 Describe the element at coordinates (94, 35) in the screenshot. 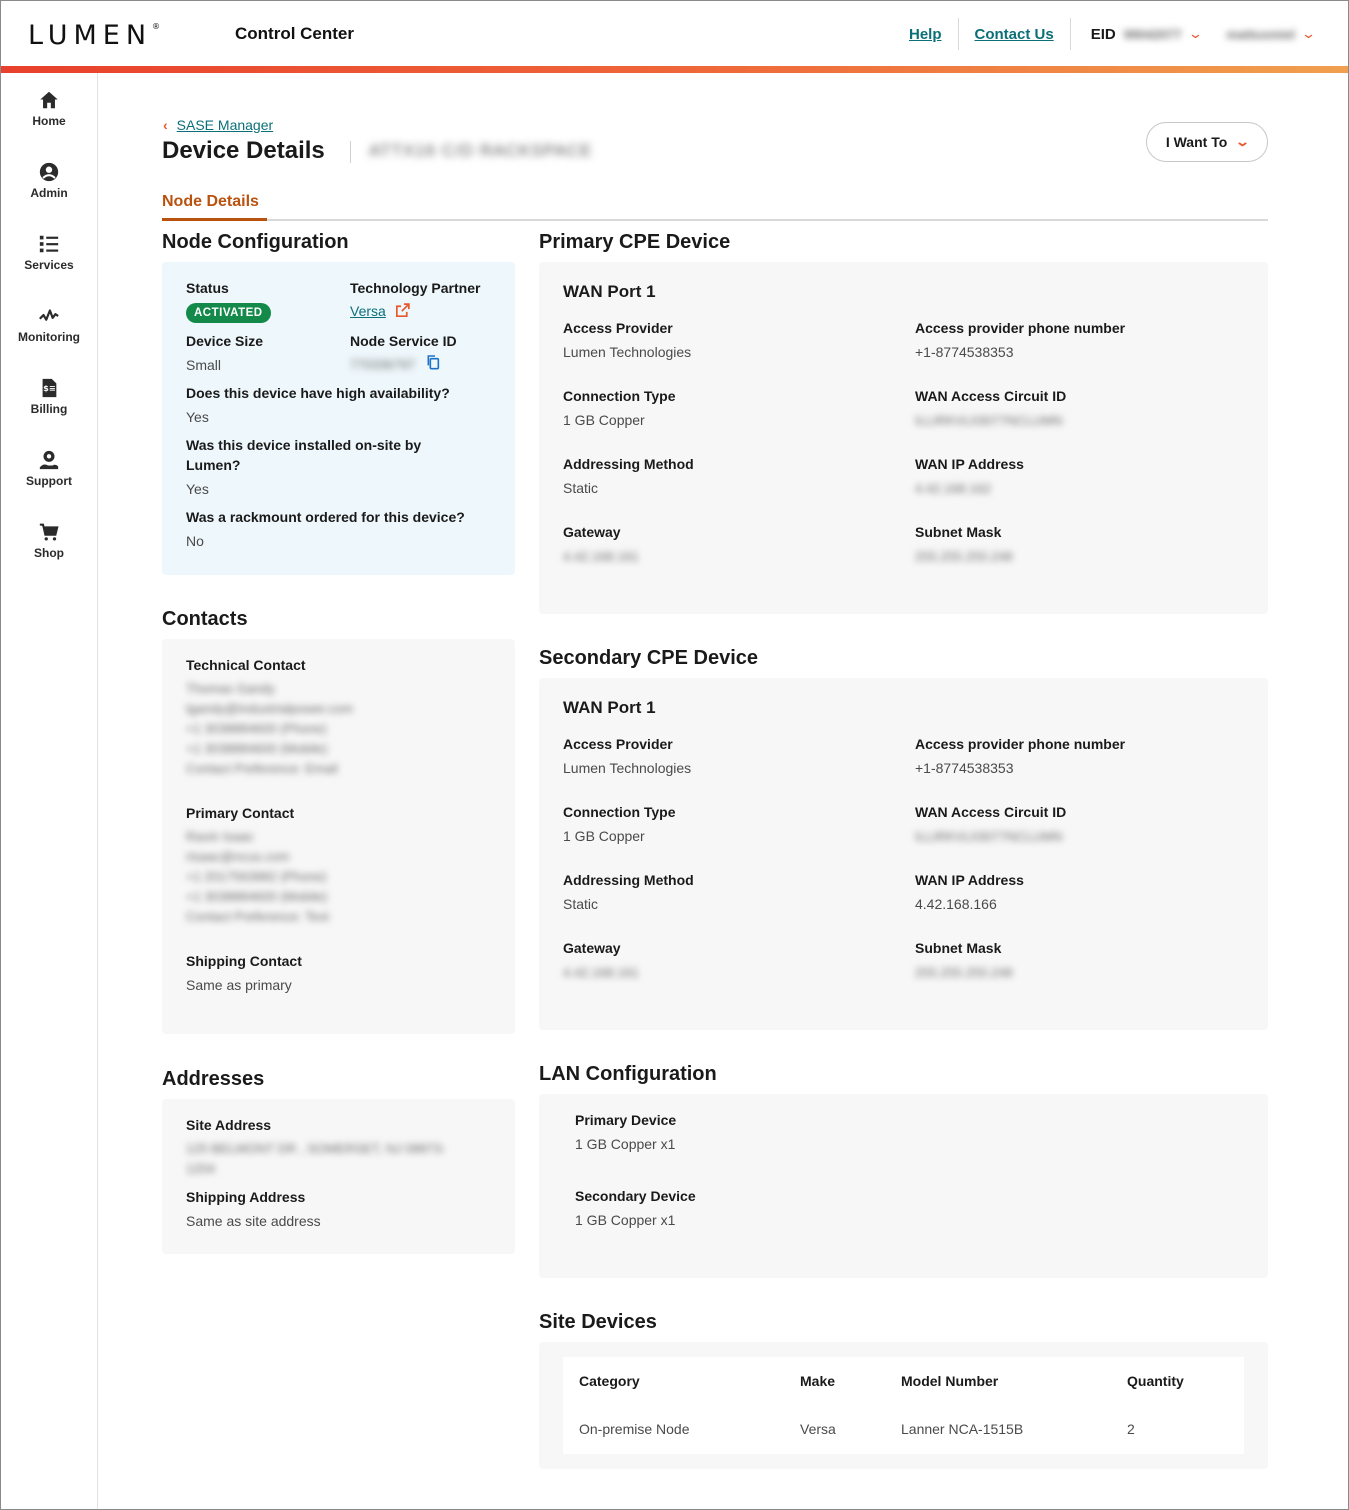

I see `lumen-logo: LUMEN®` at that location.